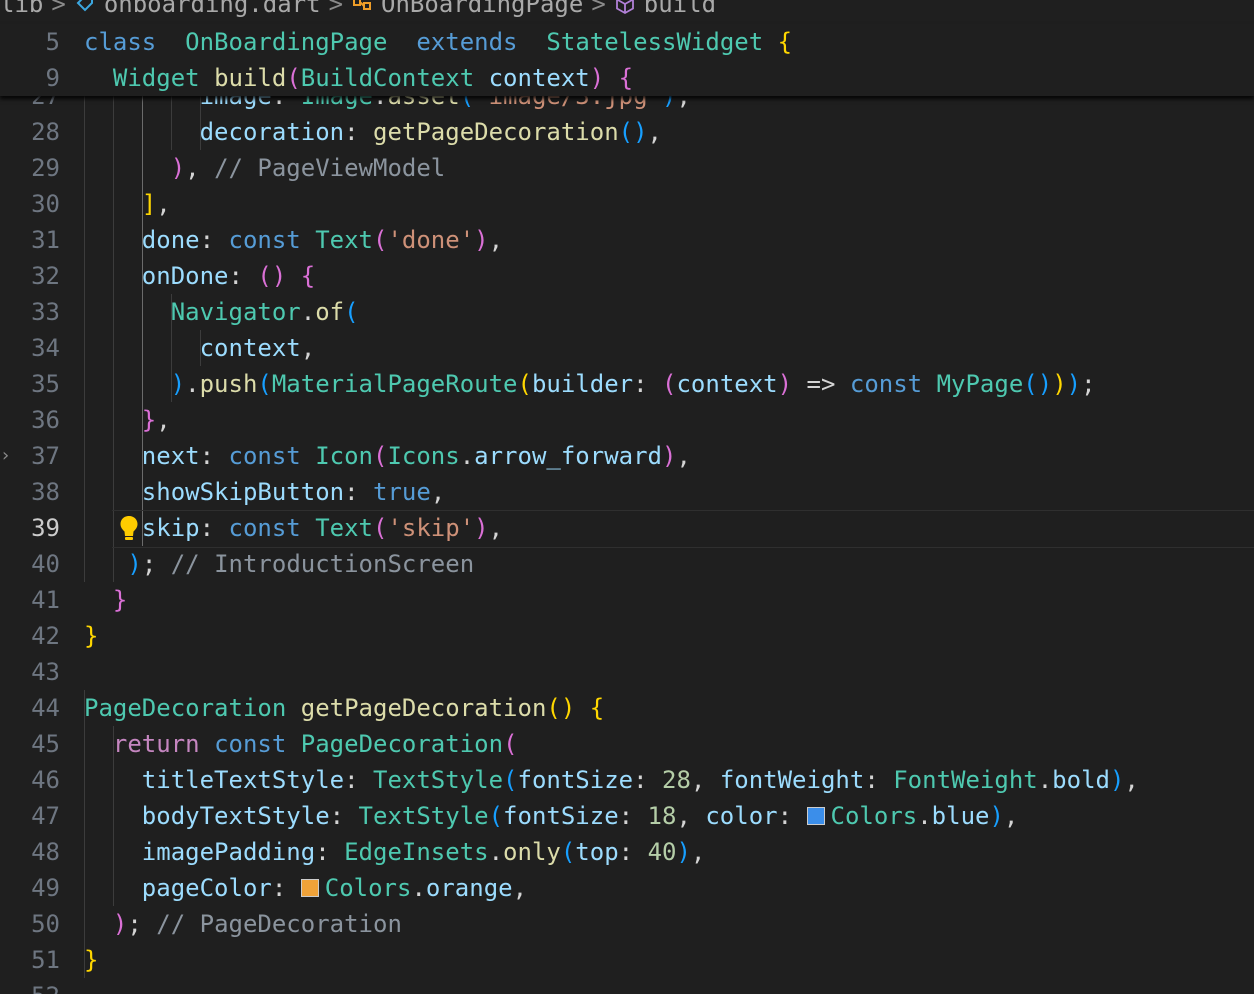  Describe the element at coordinates (30, 852) in the screenshot. I see `line-number: 48` at that location.